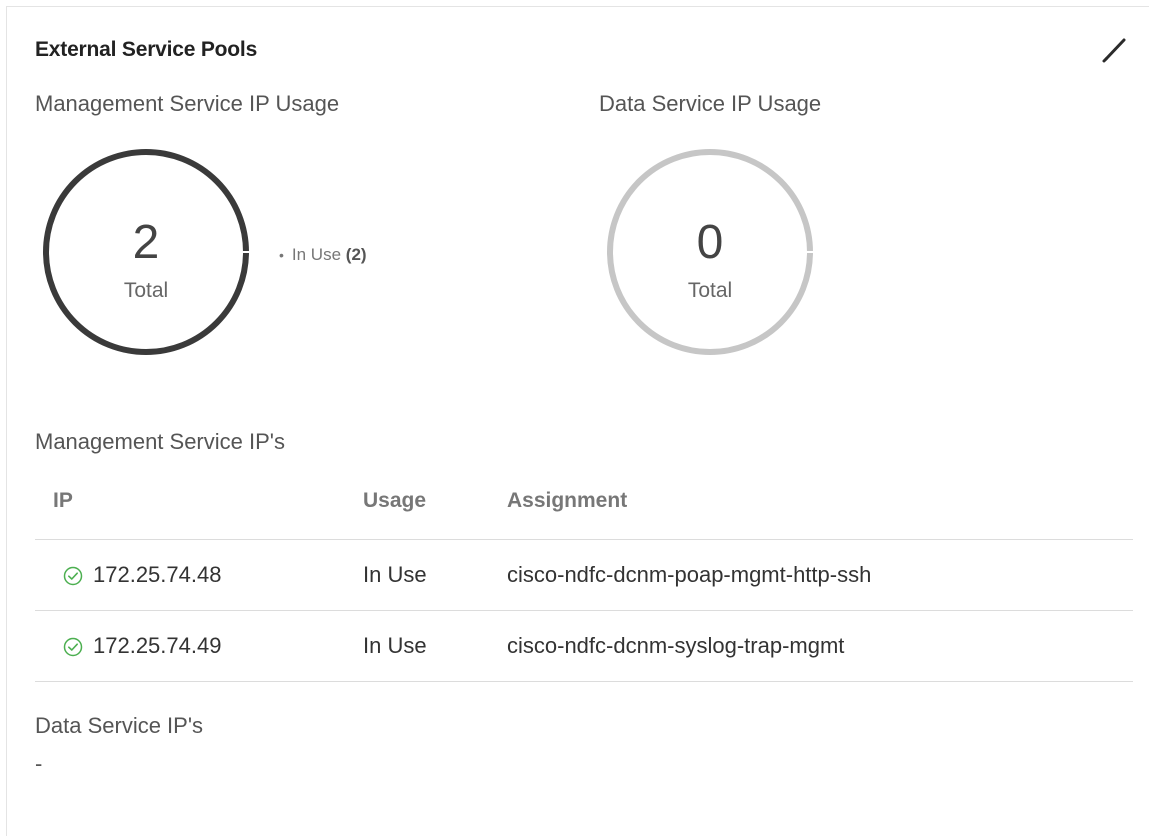 The width and height of the screenshot is (1149, 836). Describe the element at coordinates (146, 49) in the screenshot. I see `card-title: External Service Pools` at that location.